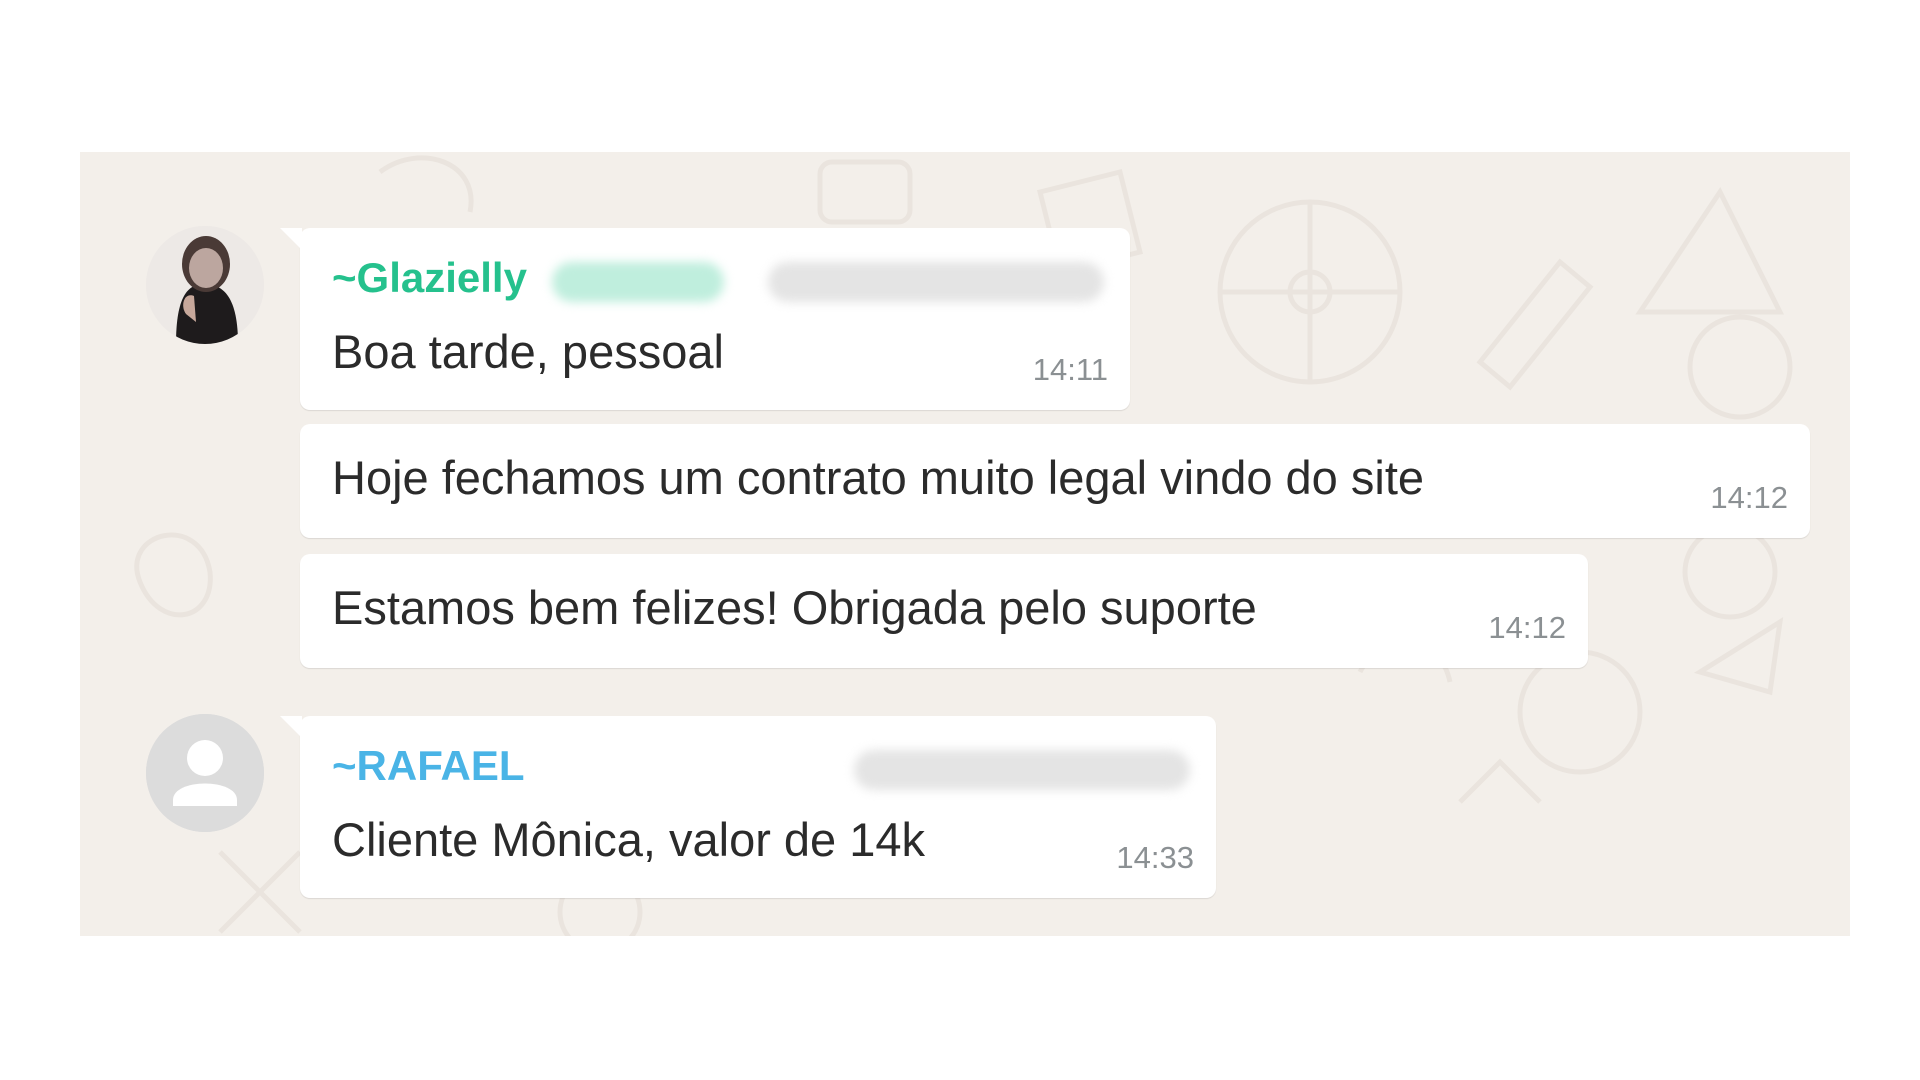 The width and height of the screenshot is (1920, 1080). I want to click on sender-name: ~Glazielly, so click(429, 278).